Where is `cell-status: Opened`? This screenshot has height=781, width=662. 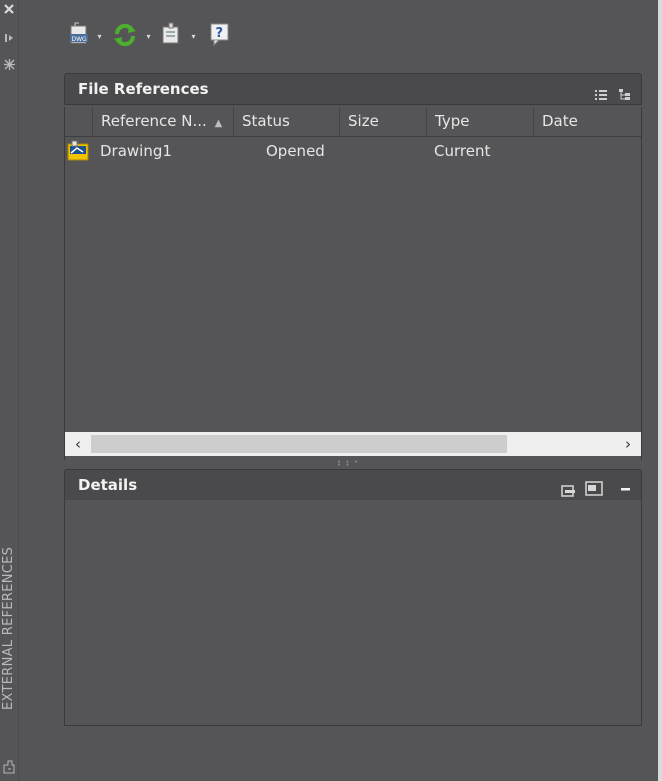 cell-status: Opened is located at coordinates (295, 151).